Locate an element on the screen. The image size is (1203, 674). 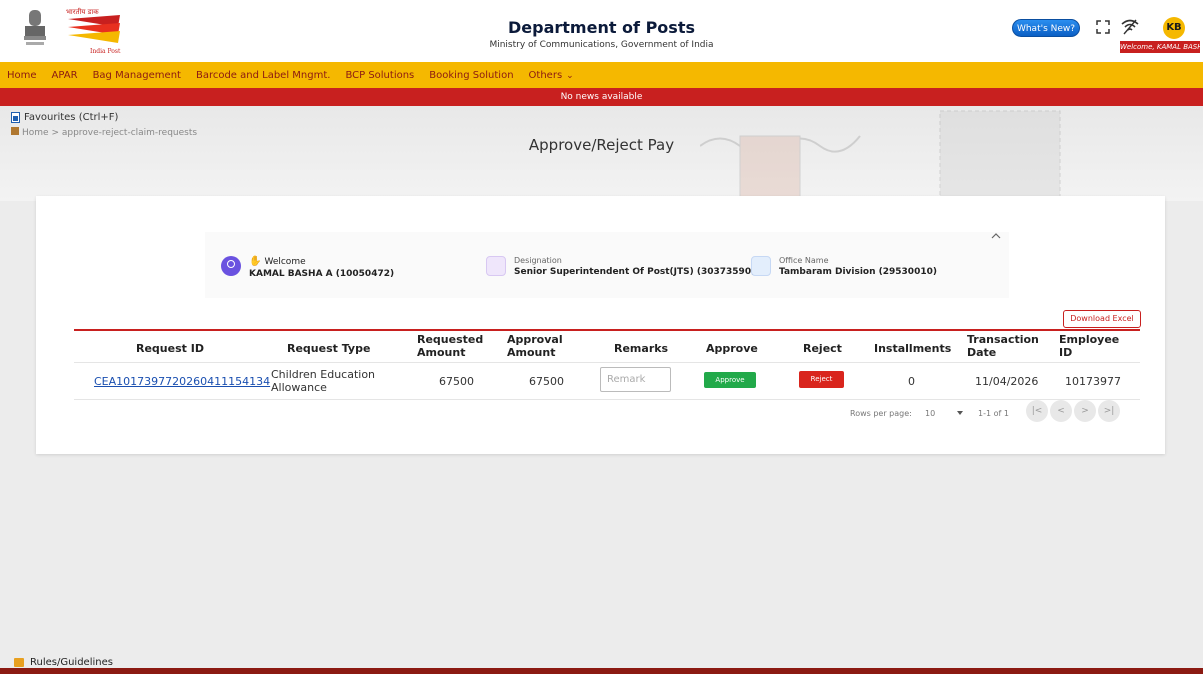
nav-others: Others ⌄ is located at coordinates (551, 75).